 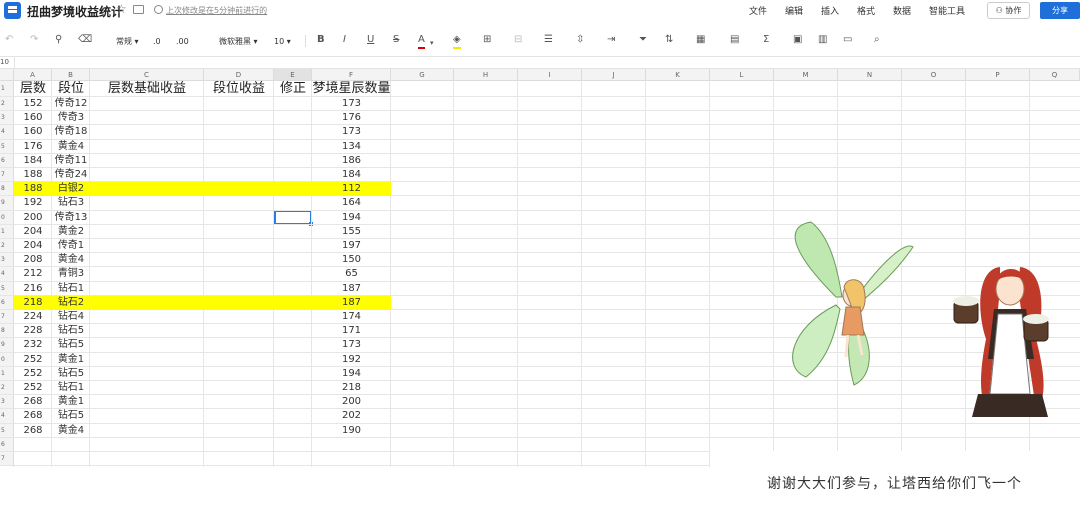 What do you see at coordinates (239, 75) in the screenshot?
I see `column-header: D` at bounding box center [239, 75].